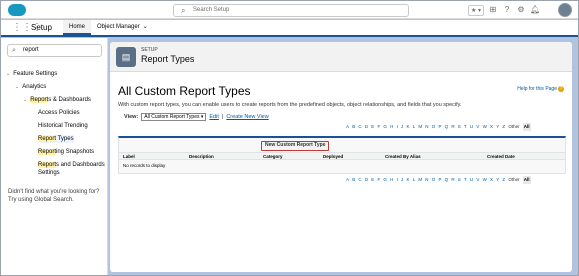  Describe the element at coordinates (122, 27) in the screenshot. I see `tab-object-manager: Object Manager ⌄` at that location.